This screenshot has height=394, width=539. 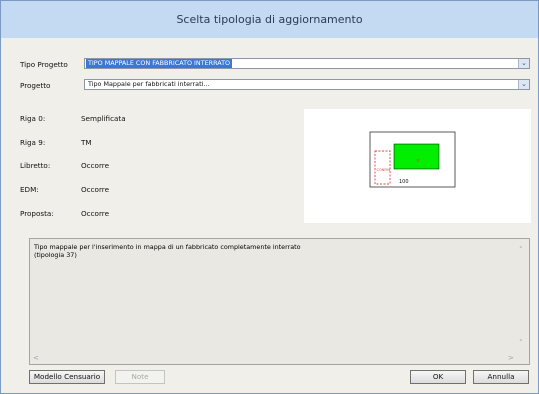 I want to click on building-shape, so click(x=416, y=156).